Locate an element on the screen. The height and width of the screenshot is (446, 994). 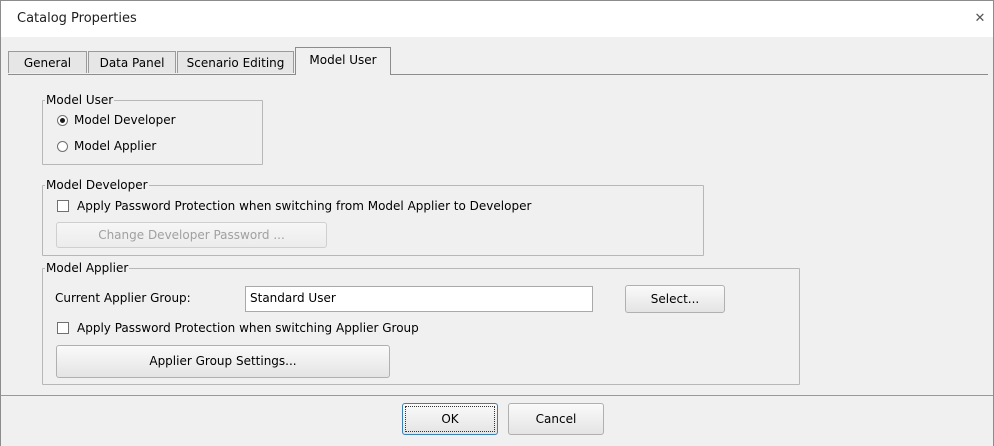
radio-model-developer: Model Developer is located at coordinates (116, 120).